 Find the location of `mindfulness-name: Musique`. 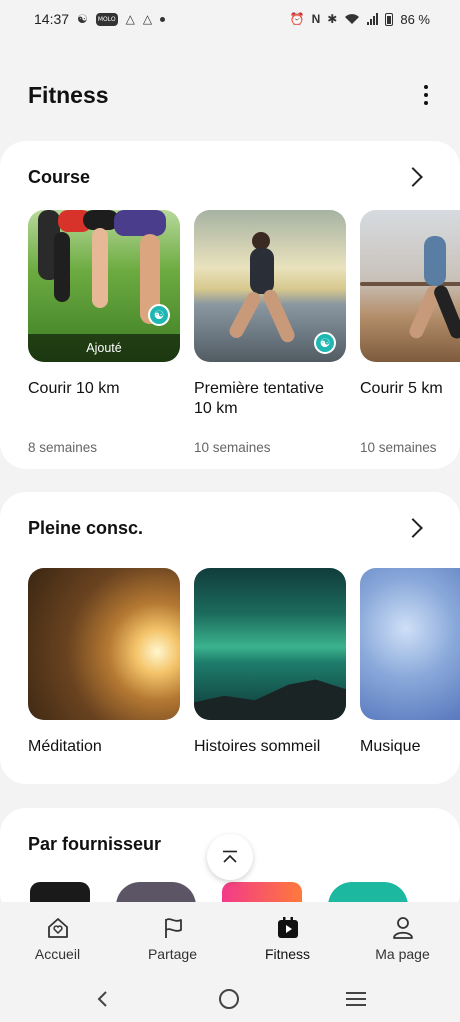

mindfulness-name: Musique is located at coordinates (390, 746).